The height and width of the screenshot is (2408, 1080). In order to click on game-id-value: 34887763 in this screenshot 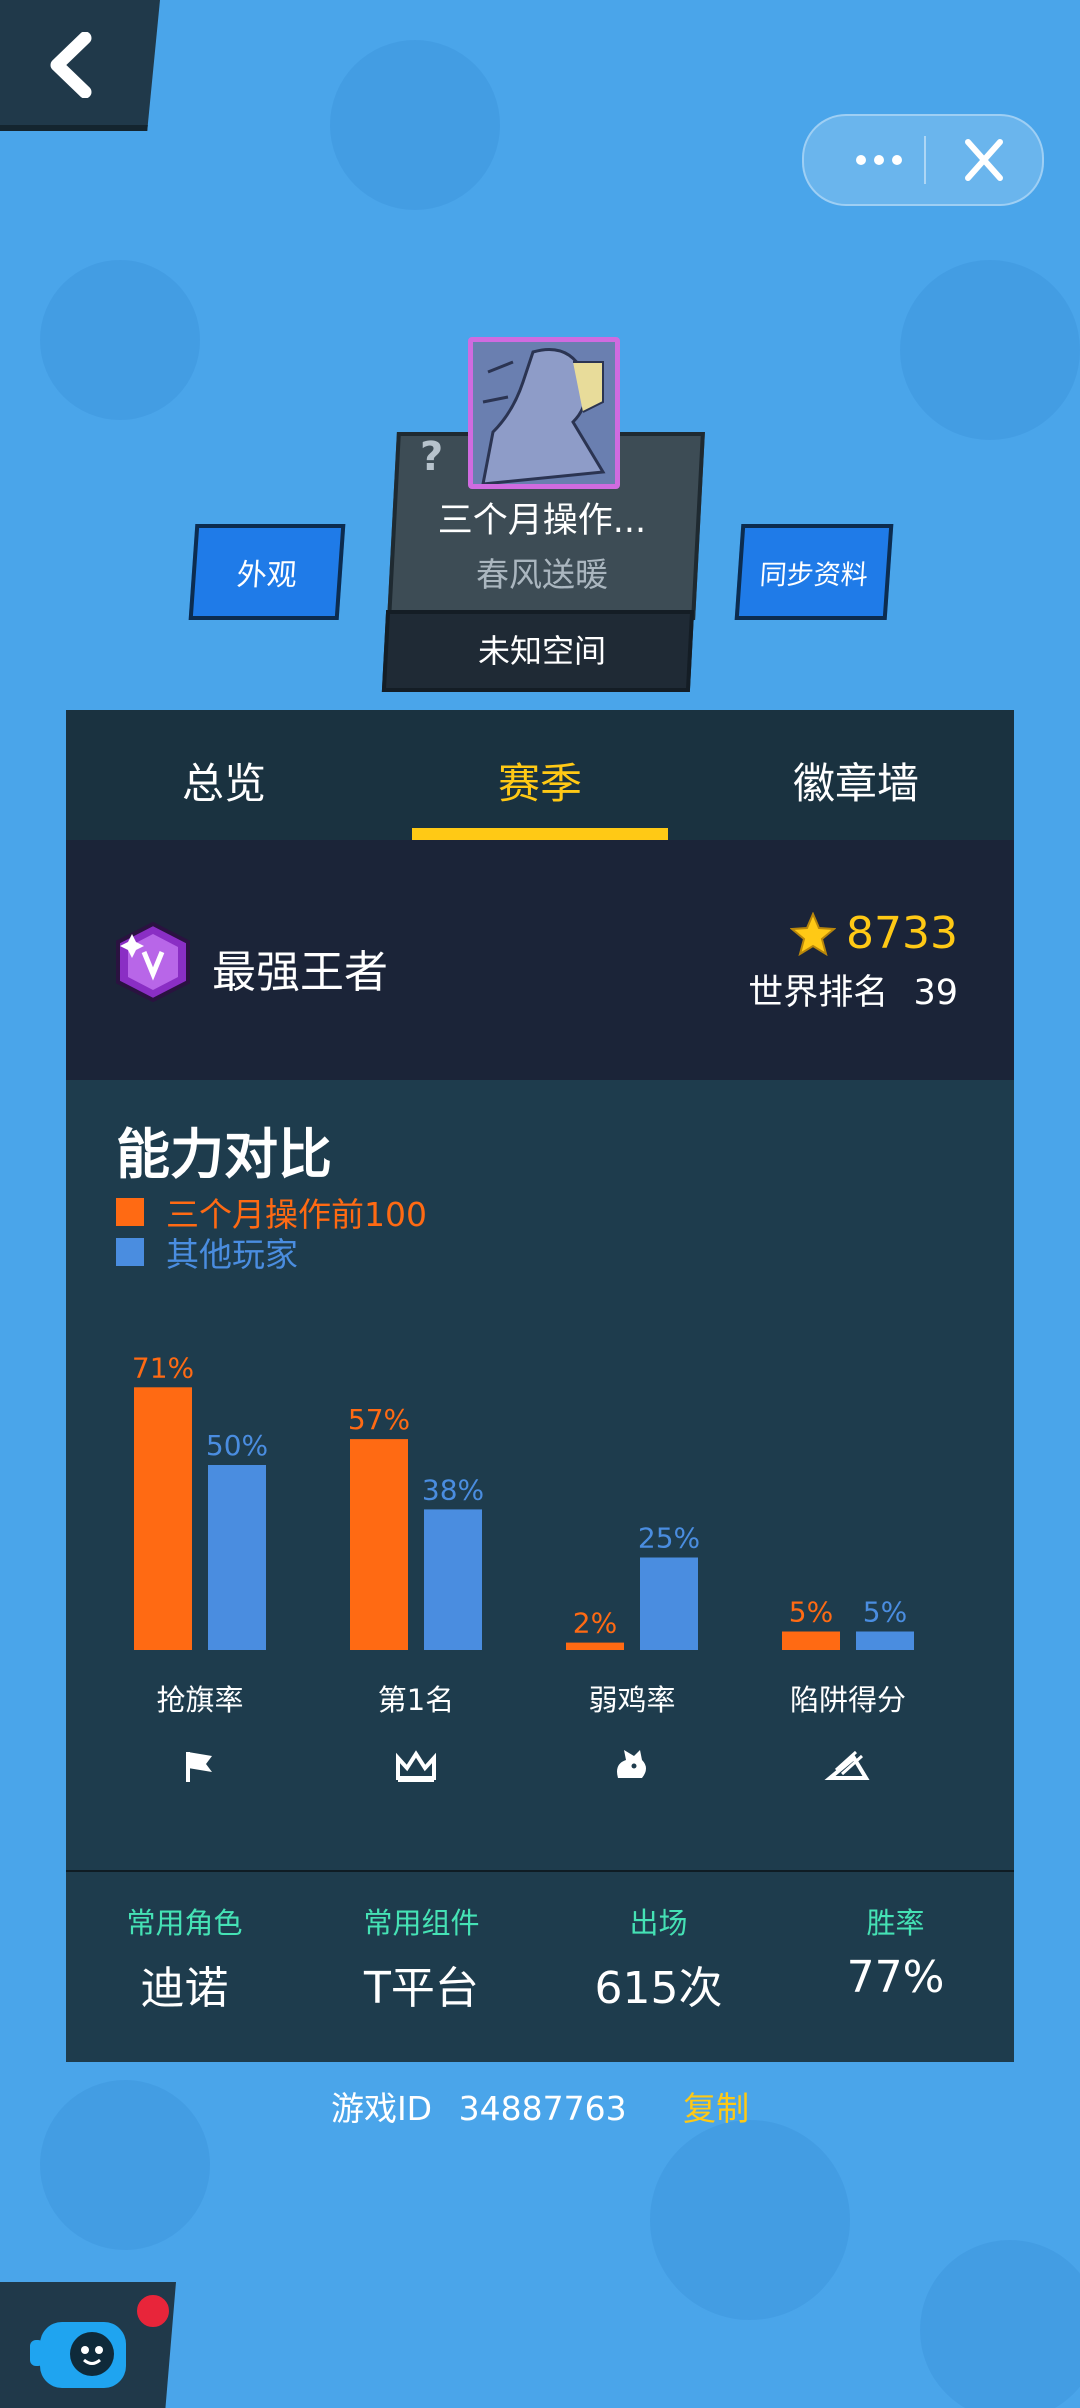, I will do `click(542, 2108)`.